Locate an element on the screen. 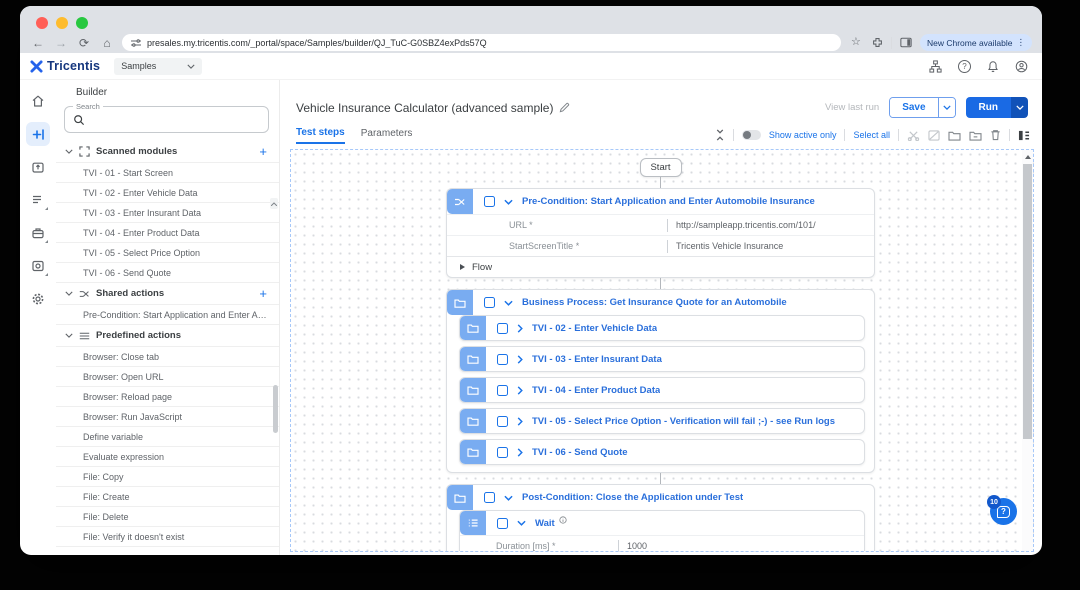 The height and width of the screenshot is (590, 1080). details-panel-icon is located at coordinates (1024, 135).